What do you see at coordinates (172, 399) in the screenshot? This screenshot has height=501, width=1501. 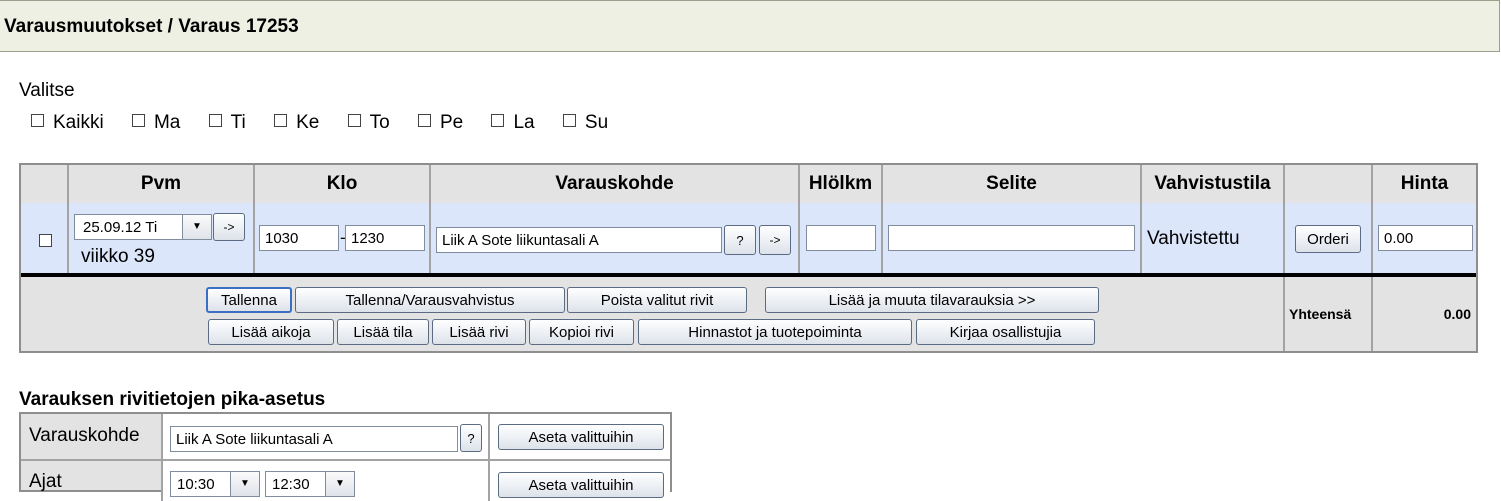 I see `quick-settings-title: Varauksen rivitietojen pika-asetus` at bounding box center [172, 399].